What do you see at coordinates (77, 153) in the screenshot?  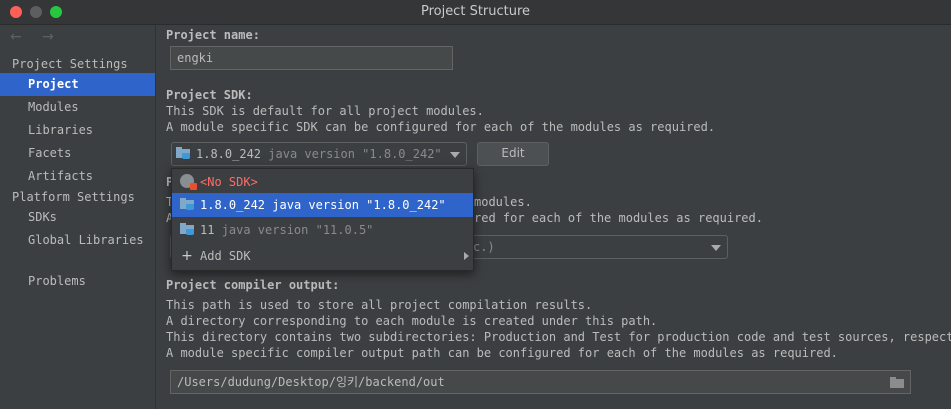 I see `sidebar-item-facets: Facets` at bounding box center [77, 153].